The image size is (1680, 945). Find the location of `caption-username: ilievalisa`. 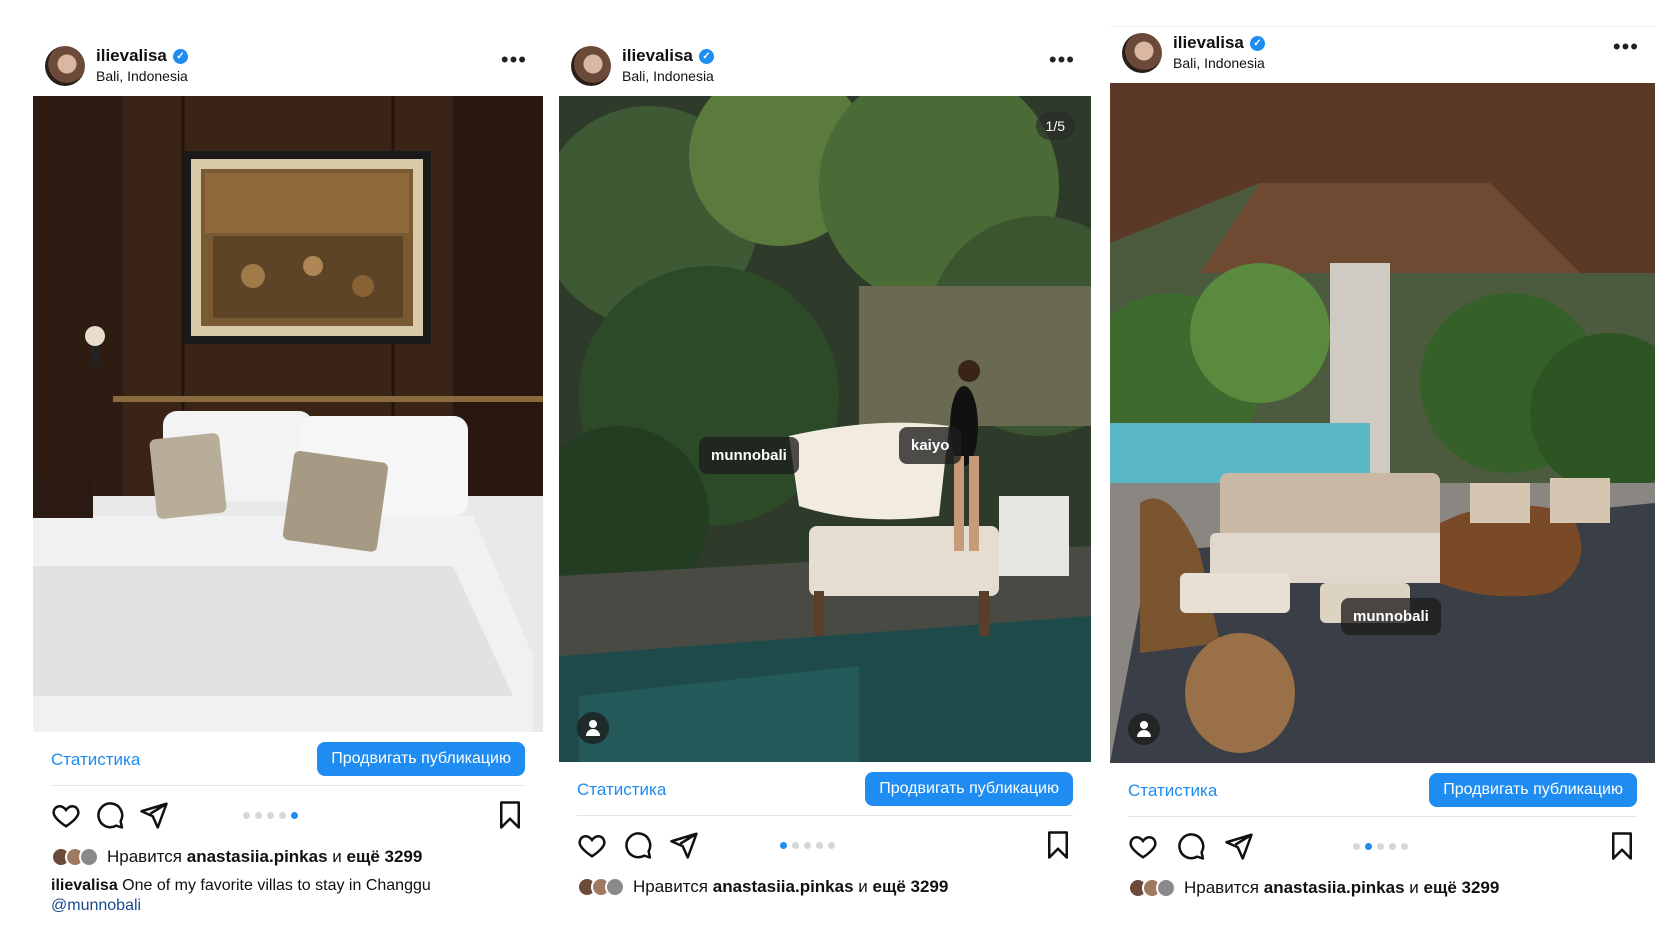

caption-username: ilievalisa is located at coordinates (84, 885).